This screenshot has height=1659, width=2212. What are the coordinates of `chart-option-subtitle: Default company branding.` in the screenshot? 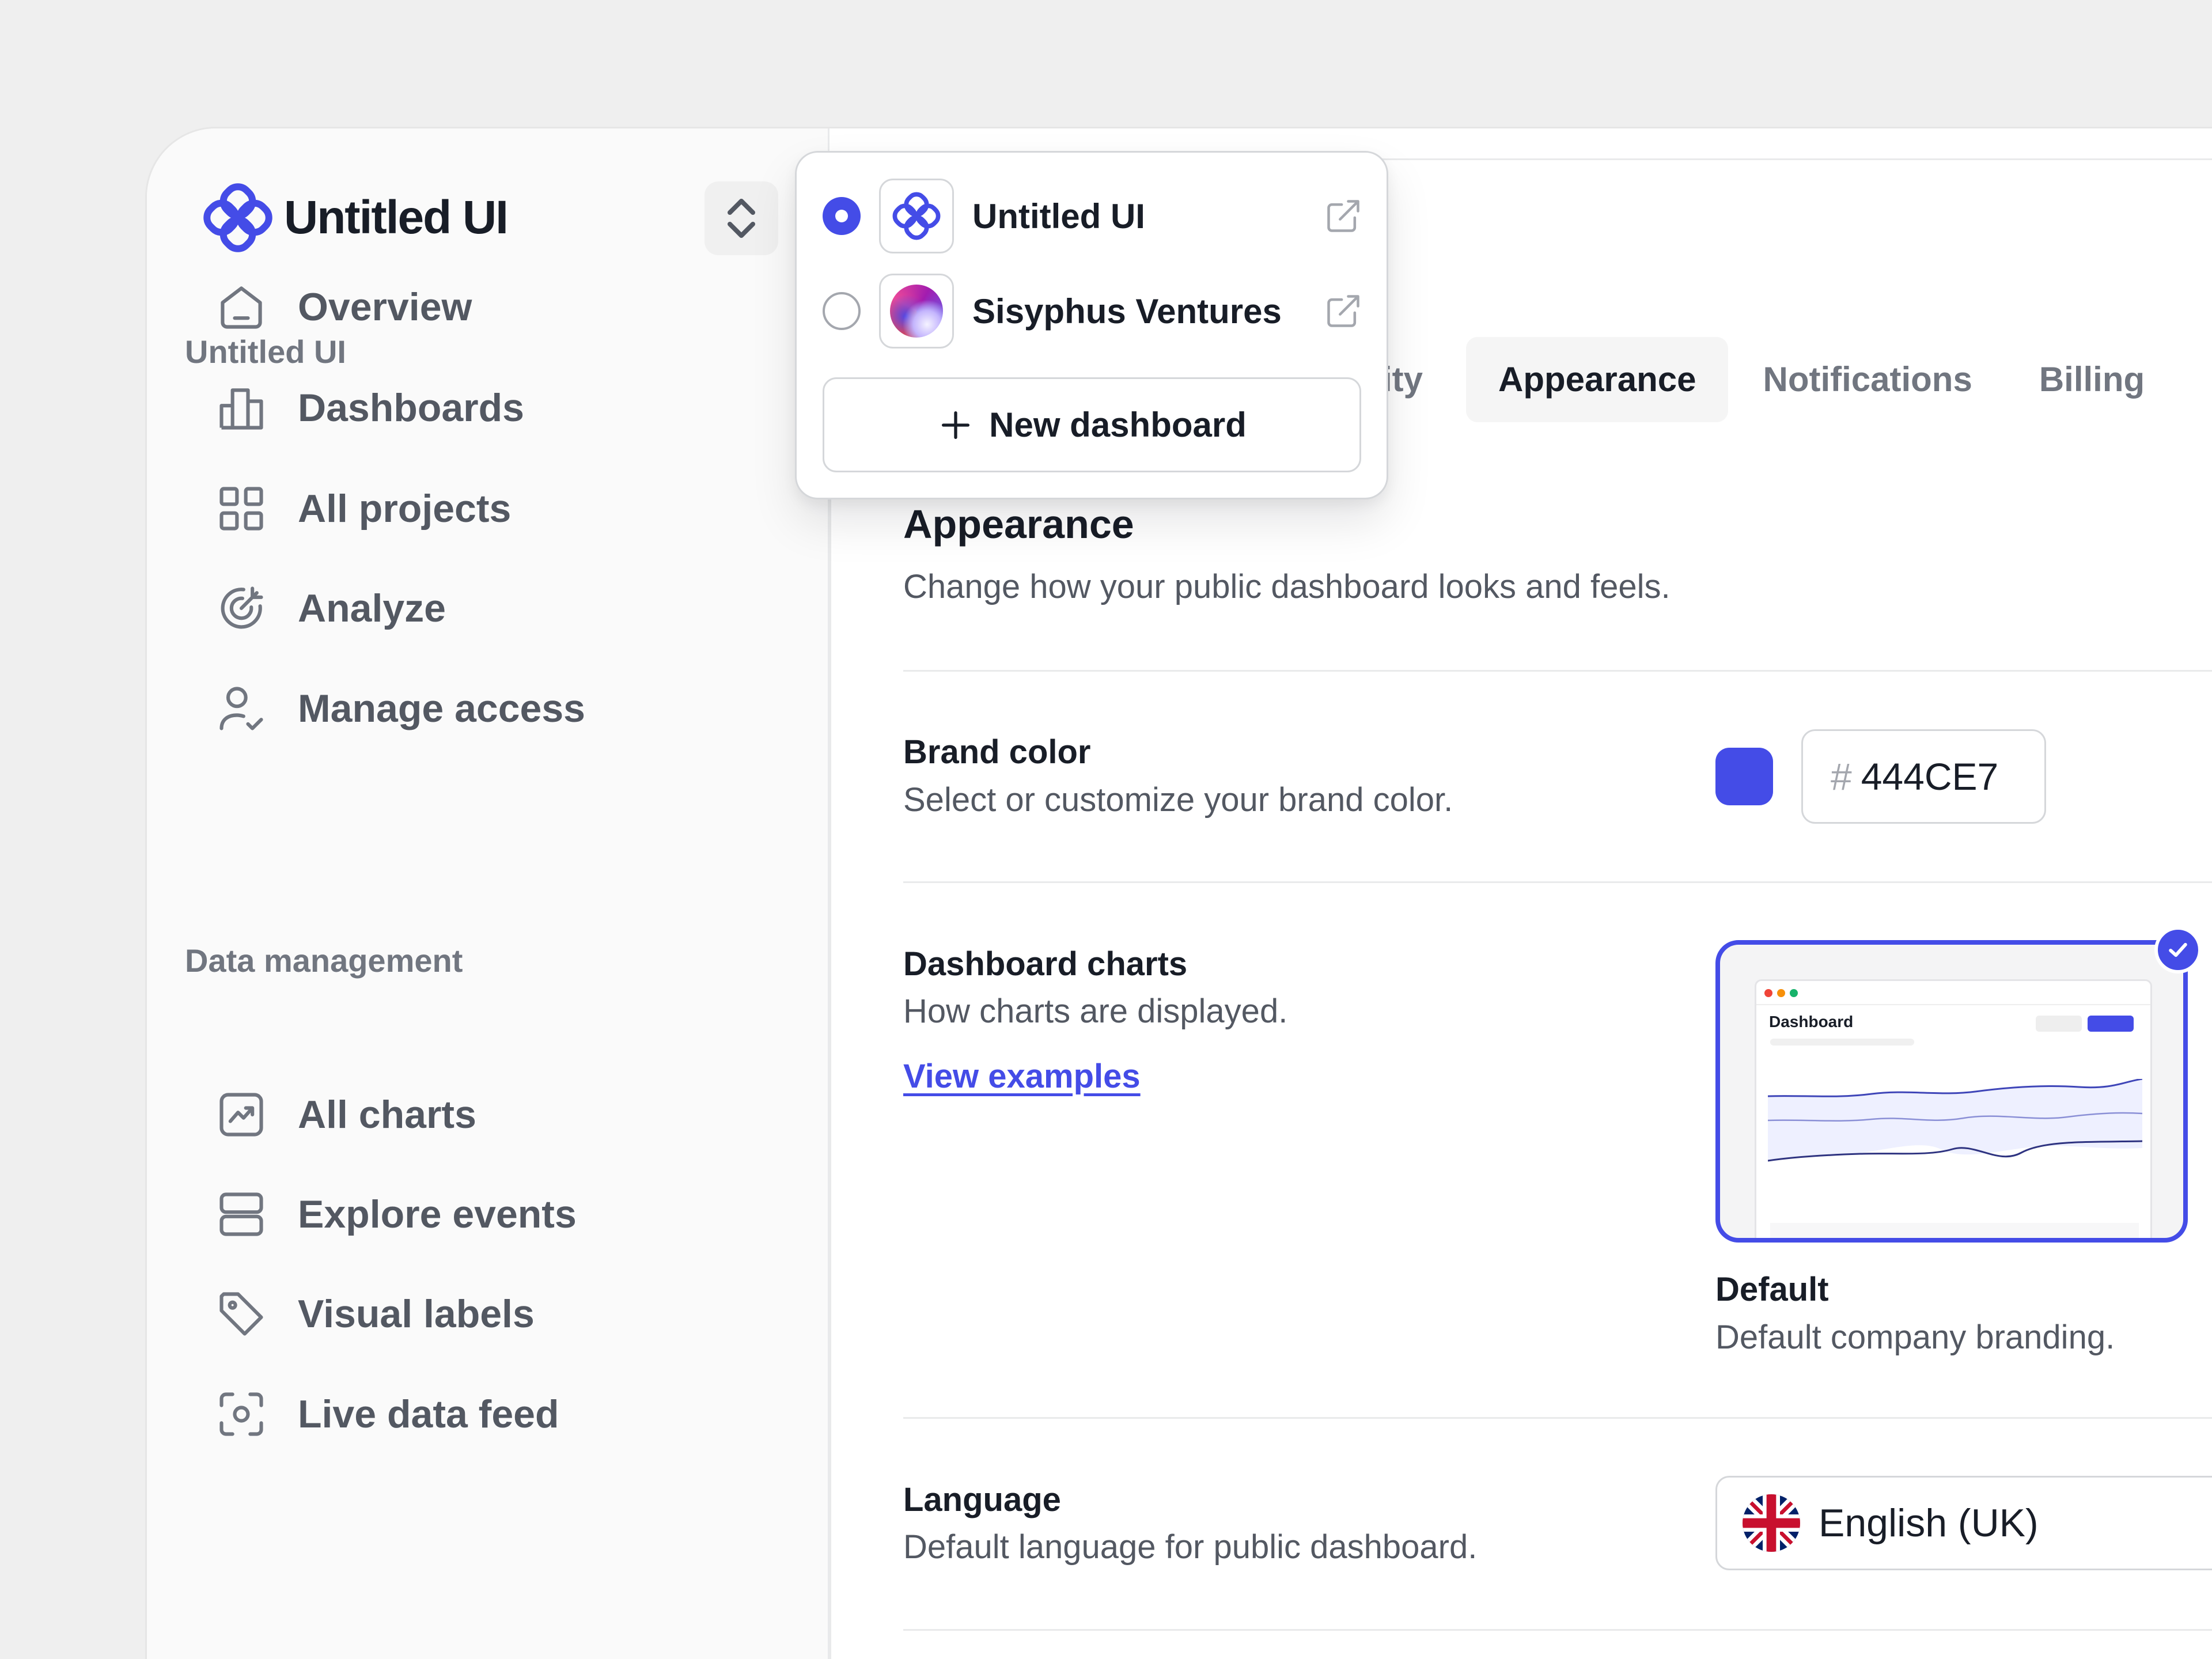 It's located at (1915, 1337).